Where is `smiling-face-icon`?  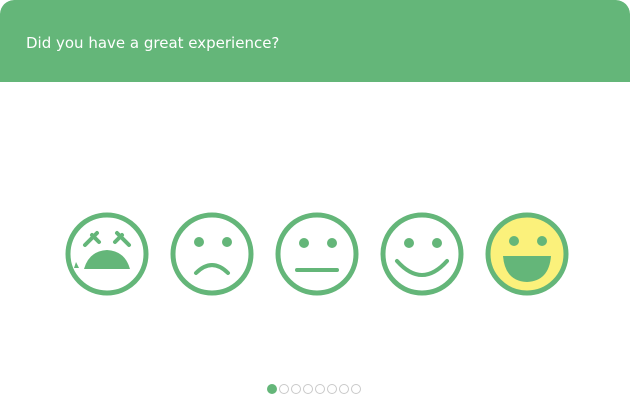
smiling-face-icon is located at coordinates (422, 254).